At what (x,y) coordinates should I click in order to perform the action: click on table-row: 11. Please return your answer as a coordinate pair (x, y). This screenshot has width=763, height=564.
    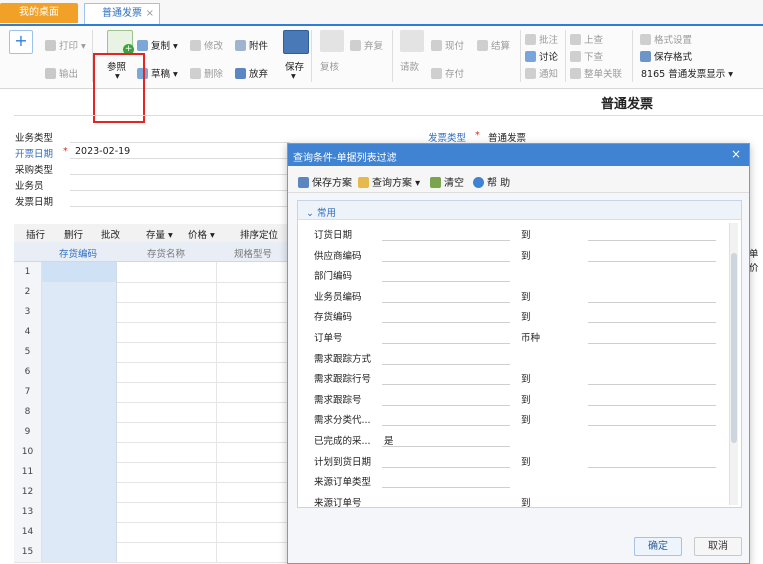
    Looking at the image, I should click on (154, 472).